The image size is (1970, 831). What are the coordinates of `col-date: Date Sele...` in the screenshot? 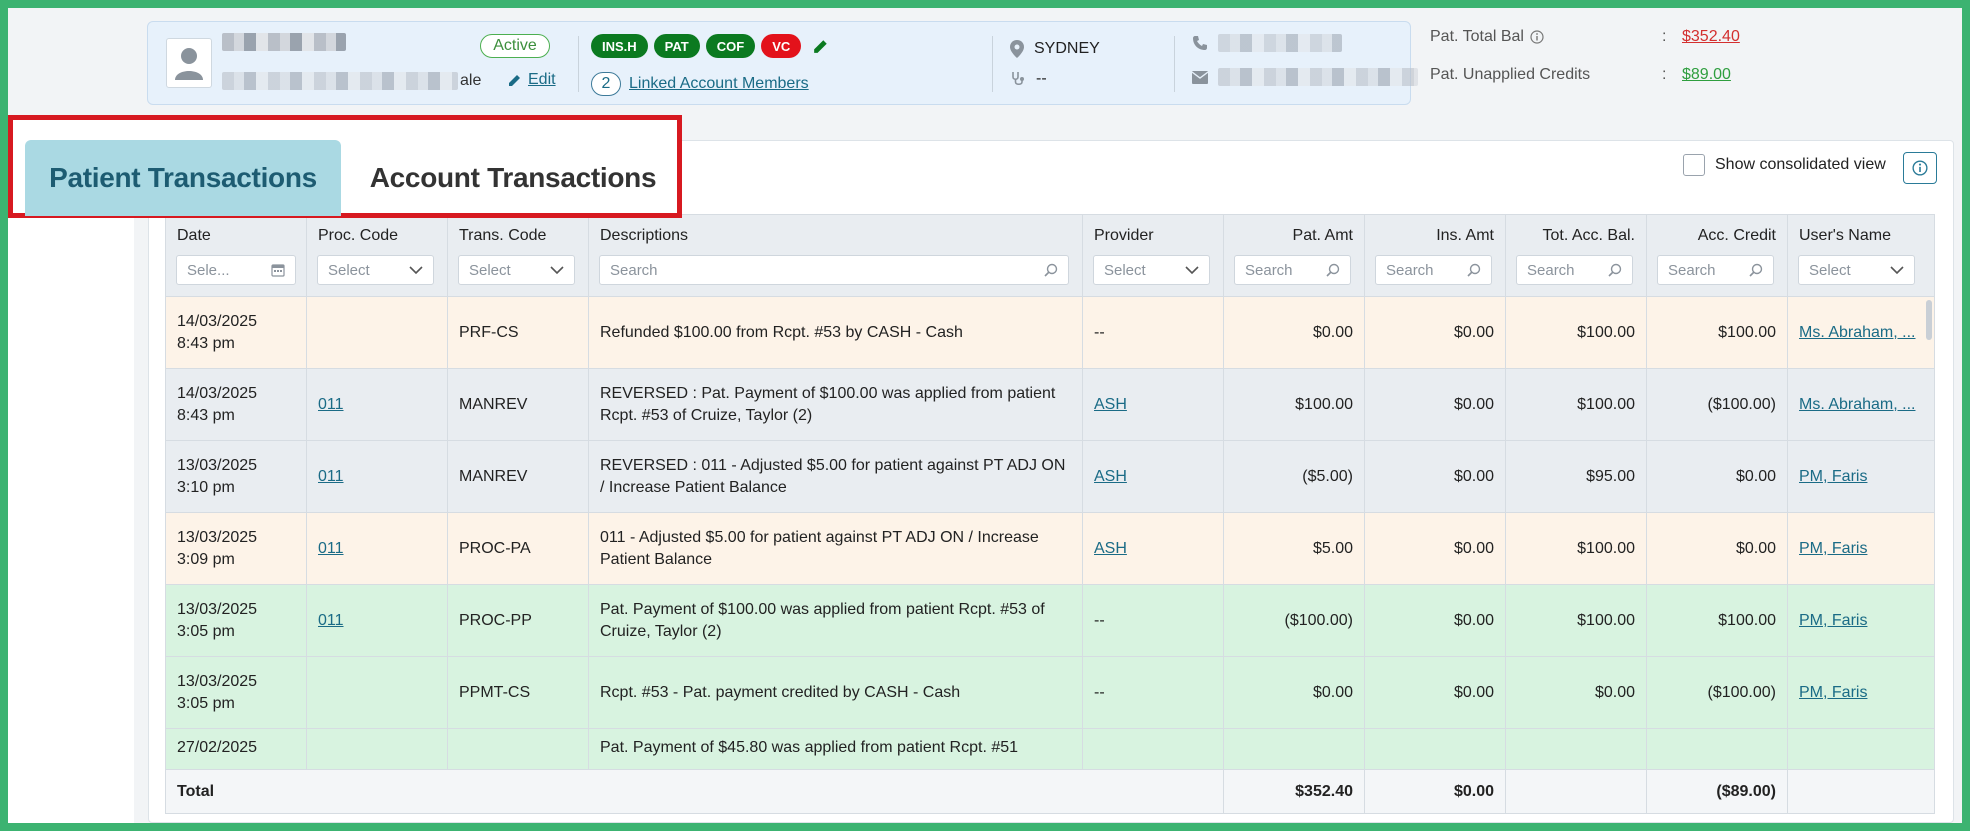 It's located at (236, 255).